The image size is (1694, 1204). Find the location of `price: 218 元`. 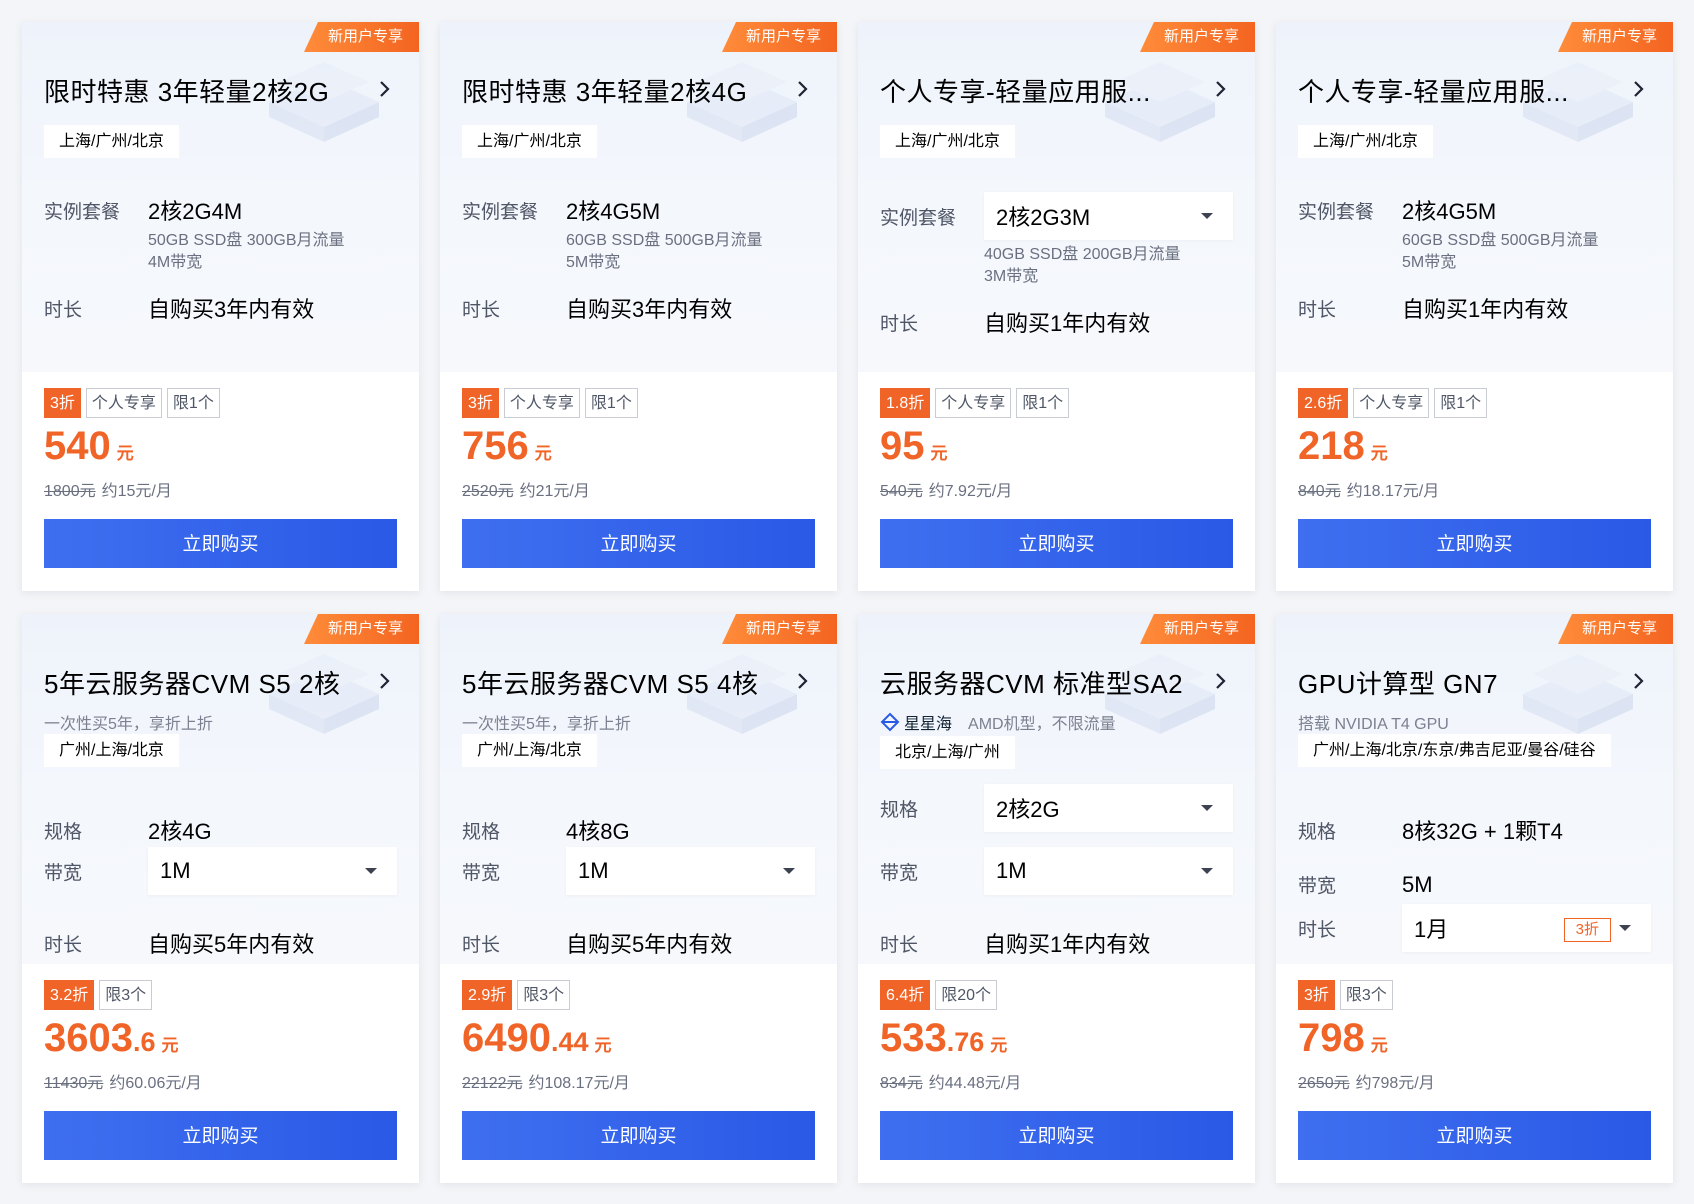

price: 218 元 is located at coordinates (1343, 446).